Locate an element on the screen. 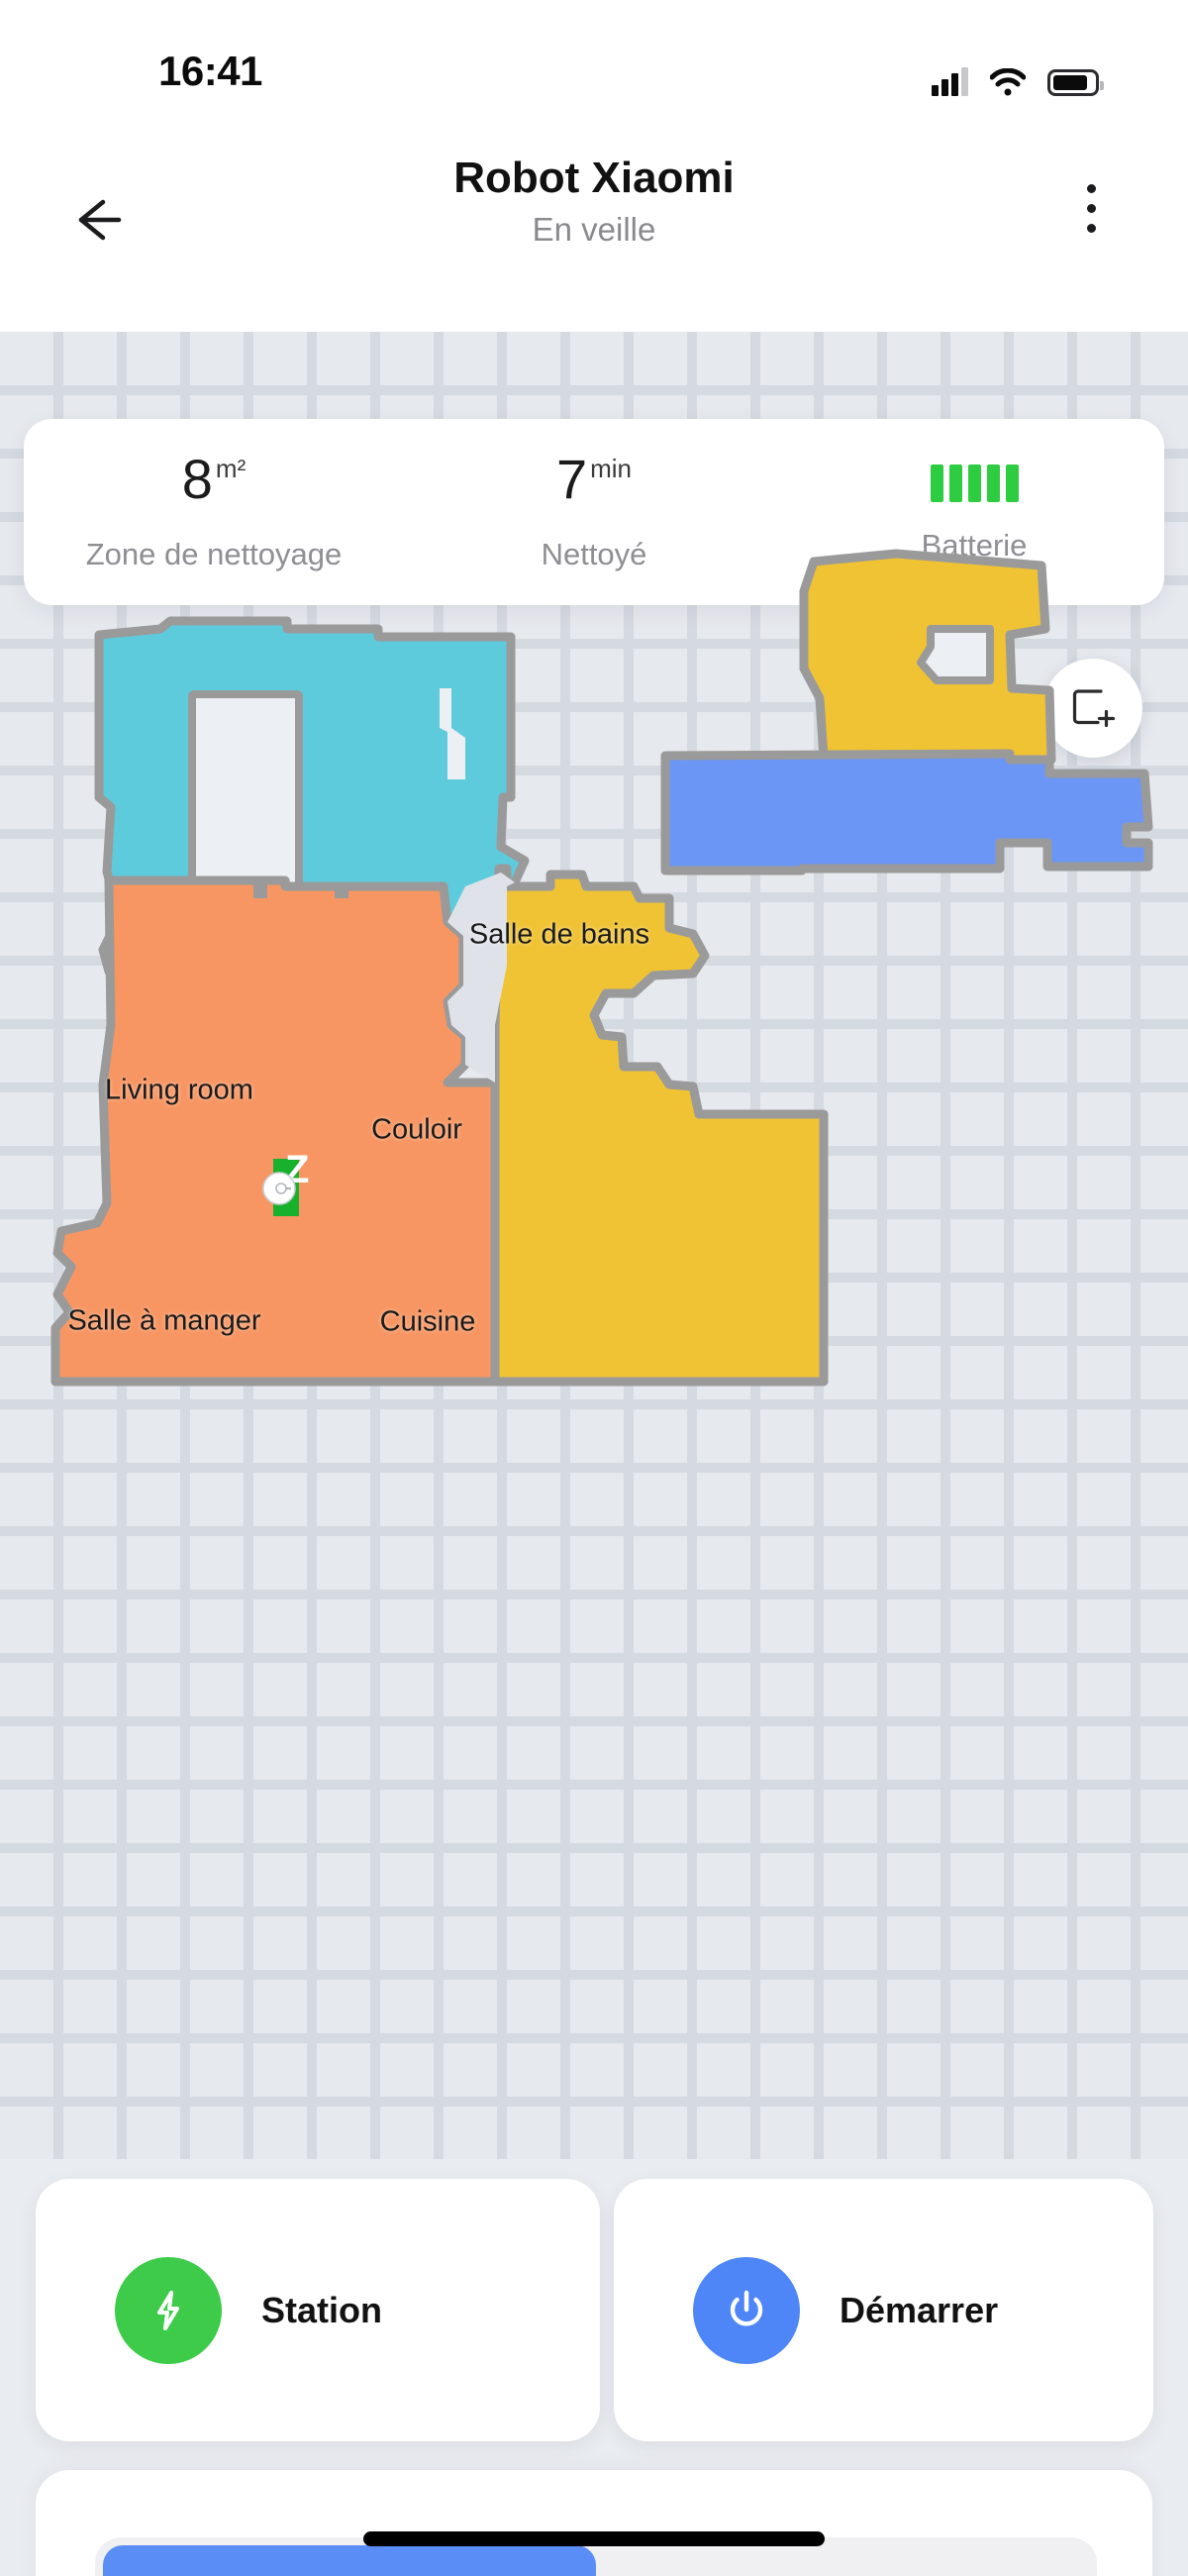 The height and width of the screenshot is (2576, 1188). home-indicator is located at coordinates (594, 2538).